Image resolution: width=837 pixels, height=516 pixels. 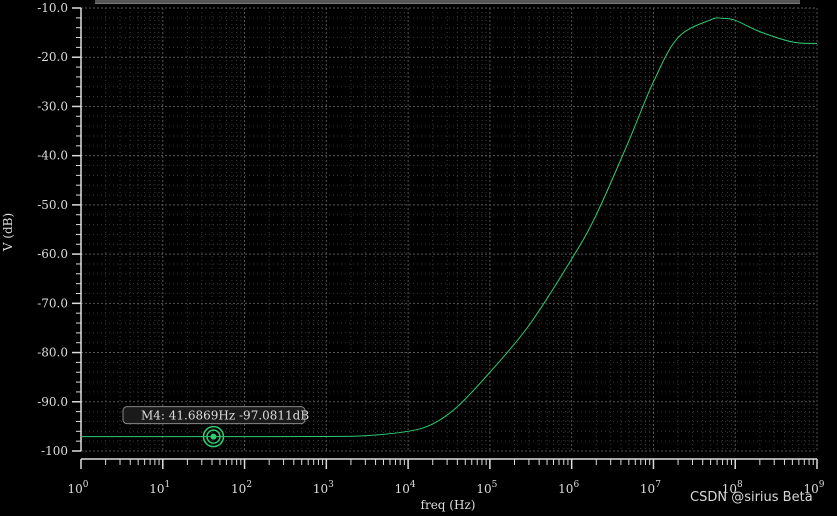 I want to click on y-tick-label: -10.0, so click(x=52, y=8).